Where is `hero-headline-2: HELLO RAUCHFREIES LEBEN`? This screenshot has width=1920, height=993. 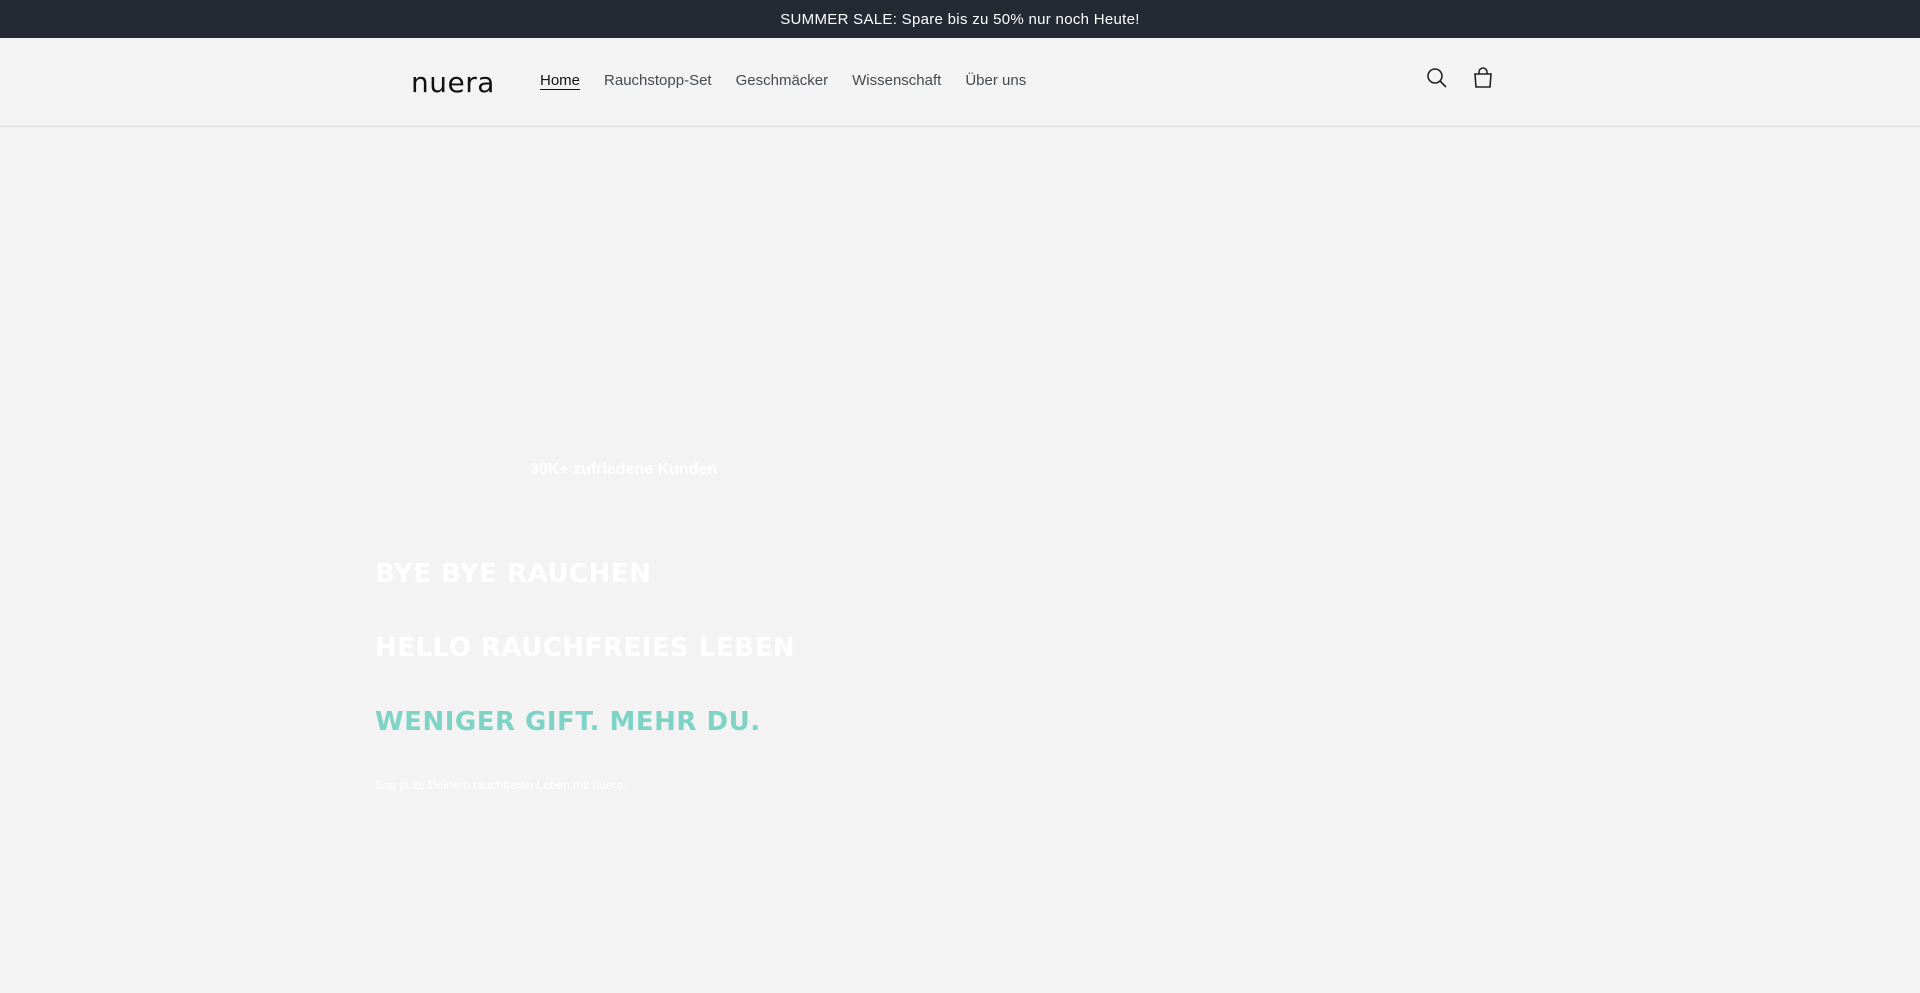
hero-headline-2: HELLO RAUCHFREIES LEBEN is located at coordinates (585, 648).